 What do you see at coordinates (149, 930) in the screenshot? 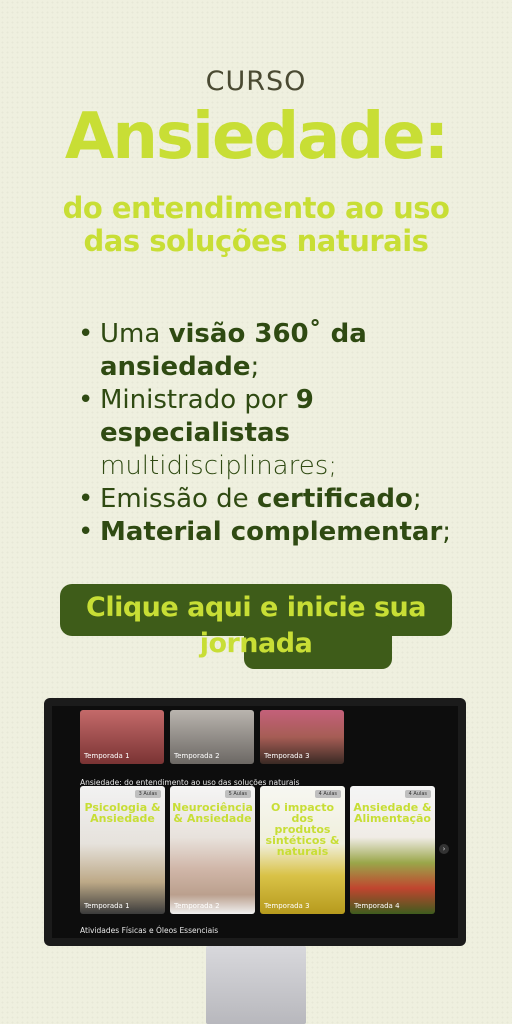
I see `section-title: Atividades Físicas e Óleos Essenciais` at bounding box center [149, 930].